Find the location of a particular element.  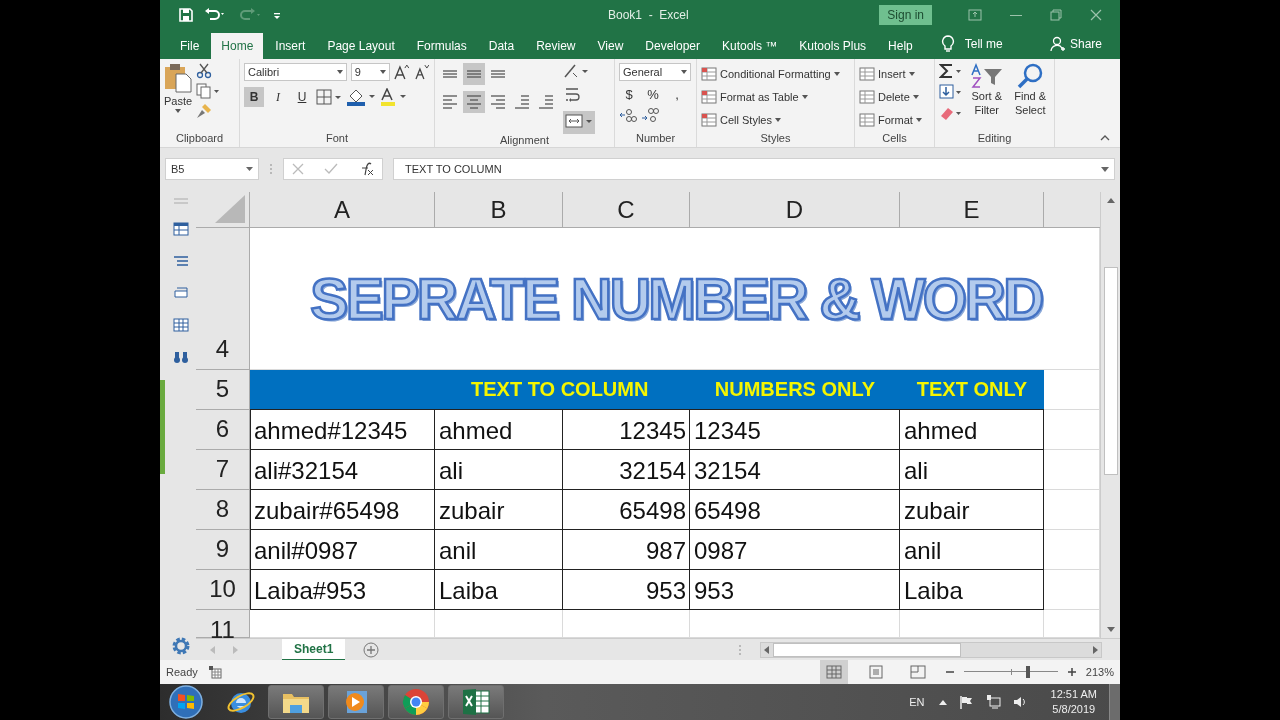

fill-icon is located at coordinates (951, 92).